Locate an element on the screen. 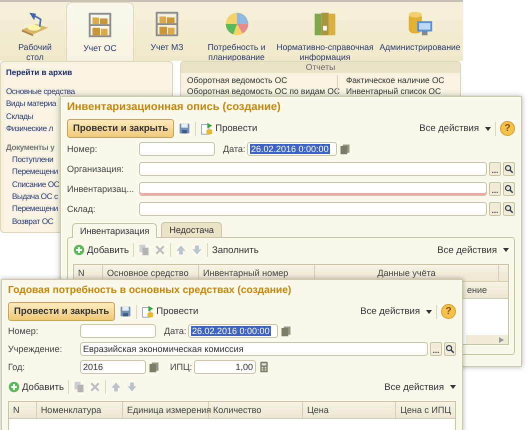 The height and width of the screenshot is (430, 527). column-header: Цена с ИПЦ is located at coordinates (425, 410).